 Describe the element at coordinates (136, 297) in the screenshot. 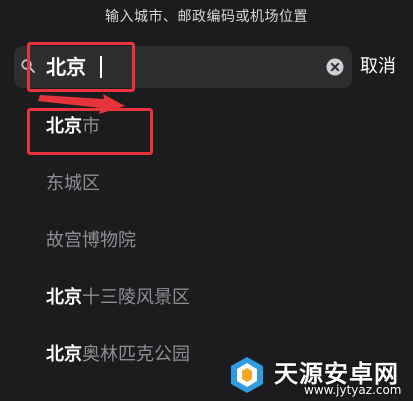

I see `result-rest-text: 十三陵风景区` at that location.